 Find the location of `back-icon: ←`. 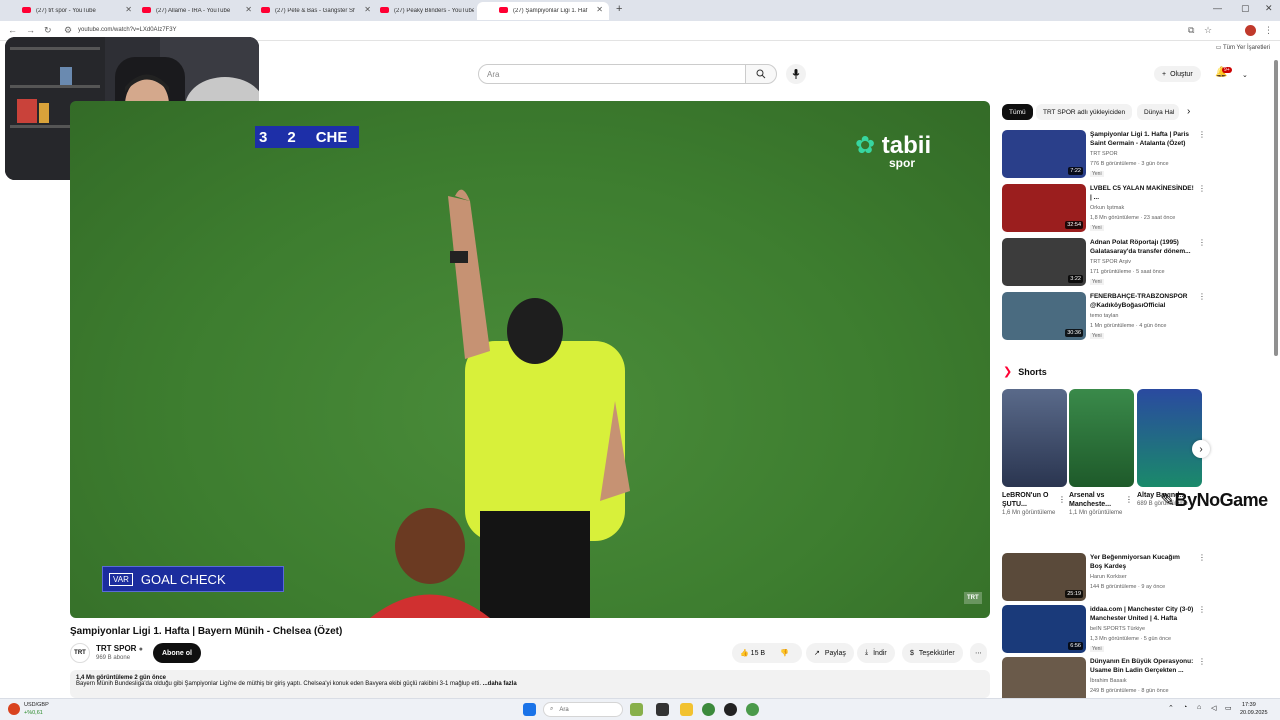

back-icon: ← is located at coordinates (12, 30).